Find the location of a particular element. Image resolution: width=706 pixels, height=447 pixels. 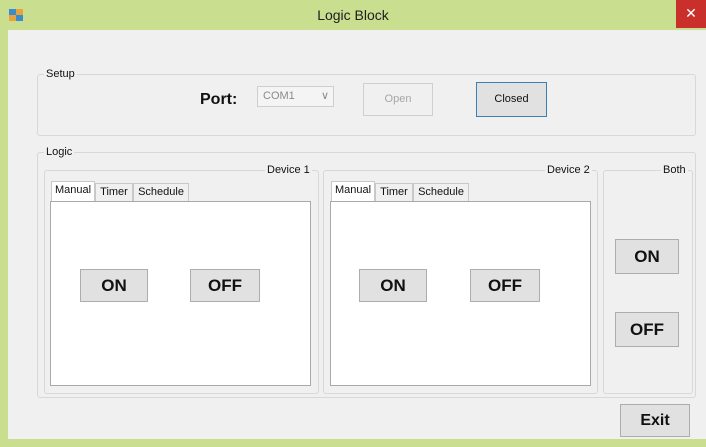

device2-on-button: ON is located at coordinates (393, 285).